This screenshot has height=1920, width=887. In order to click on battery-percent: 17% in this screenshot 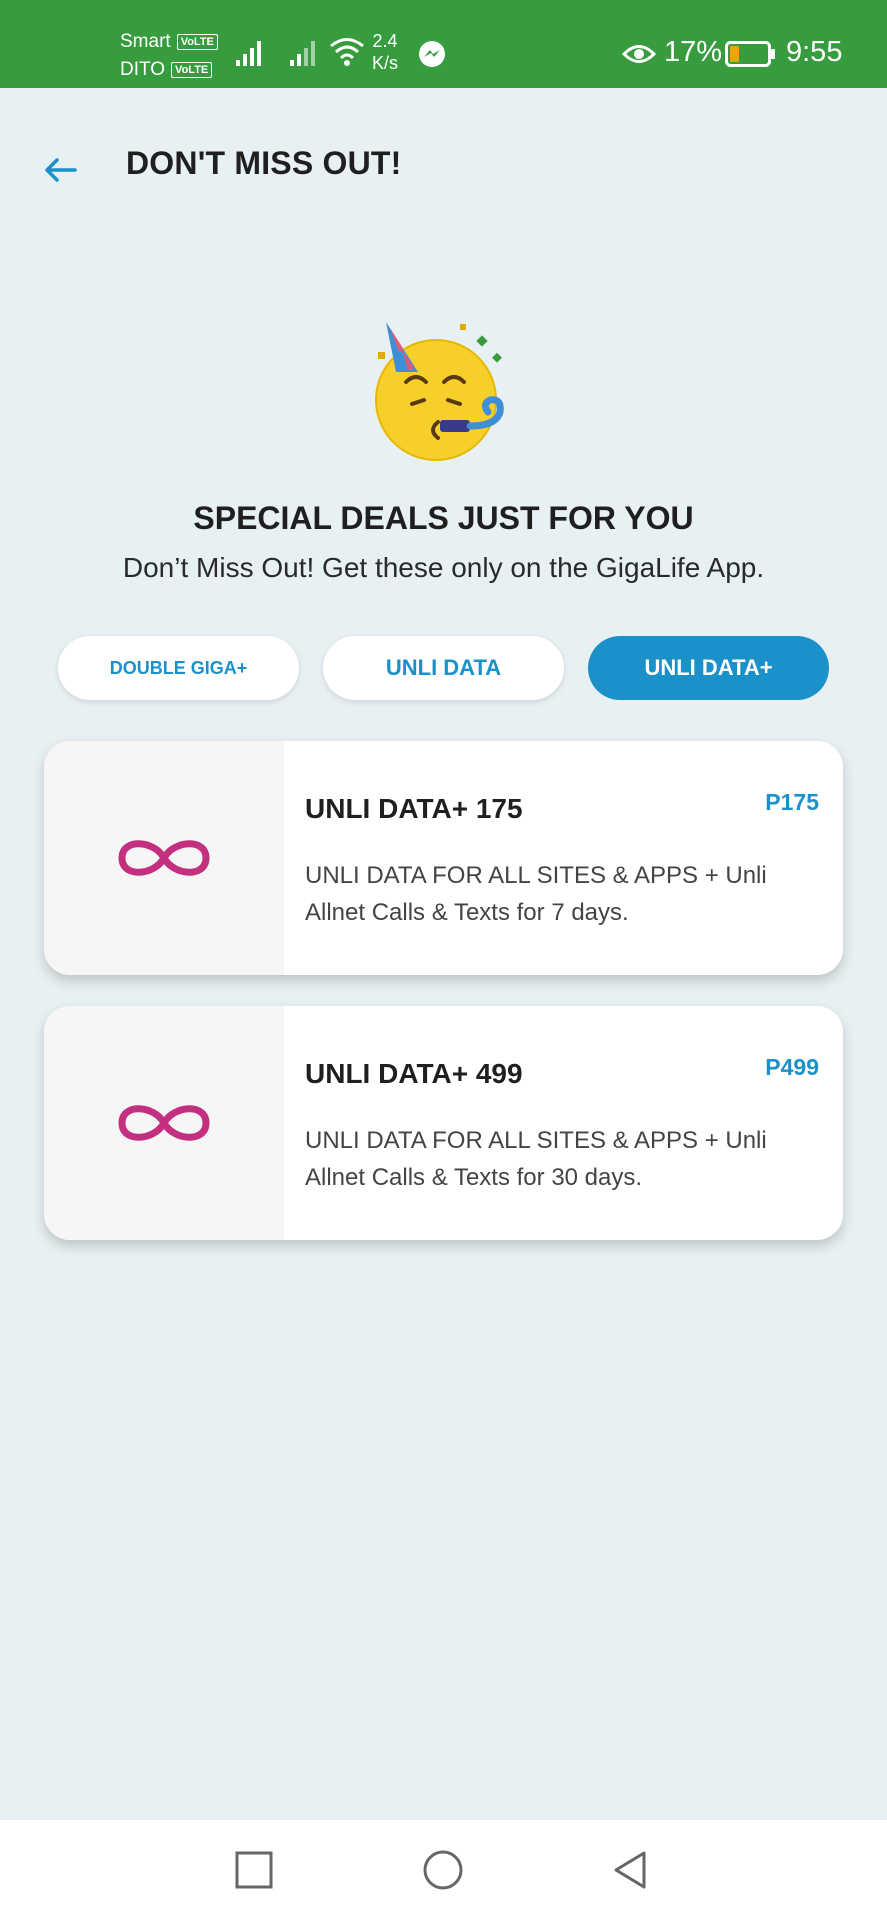, I will do `click(693, 52)`.